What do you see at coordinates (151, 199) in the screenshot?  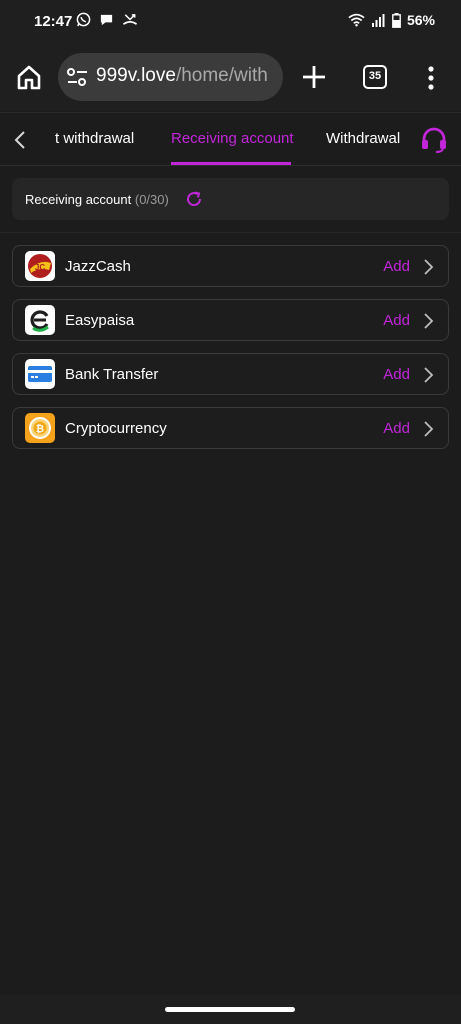 I see `account-count: (0/30)` at bounding box center [151, 199].